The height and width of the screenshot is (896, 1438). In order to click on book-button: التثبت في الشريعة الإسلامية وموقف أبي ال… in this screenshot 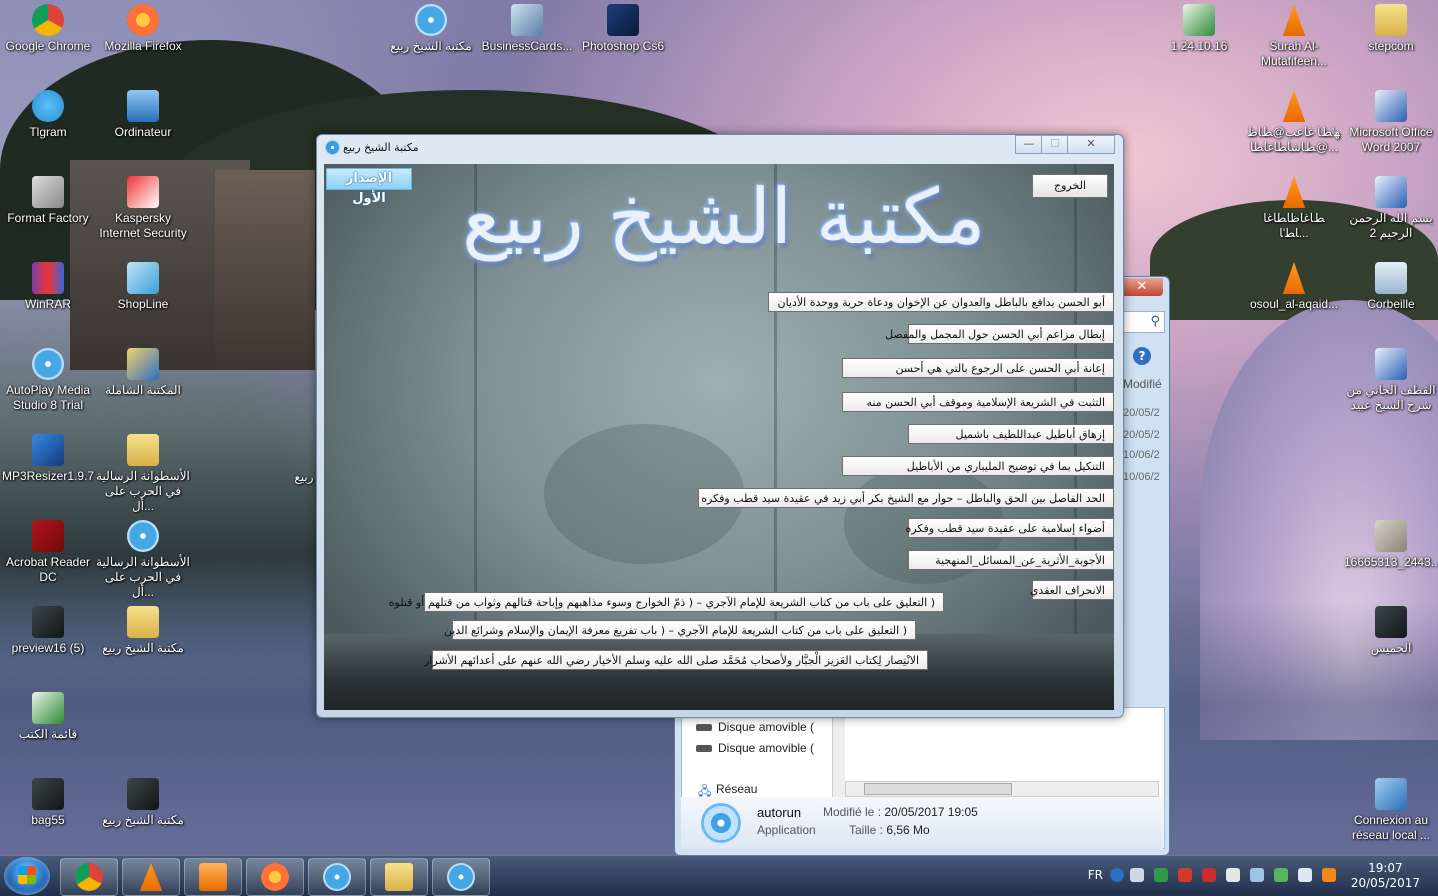, I will do `click(978, 402)`.